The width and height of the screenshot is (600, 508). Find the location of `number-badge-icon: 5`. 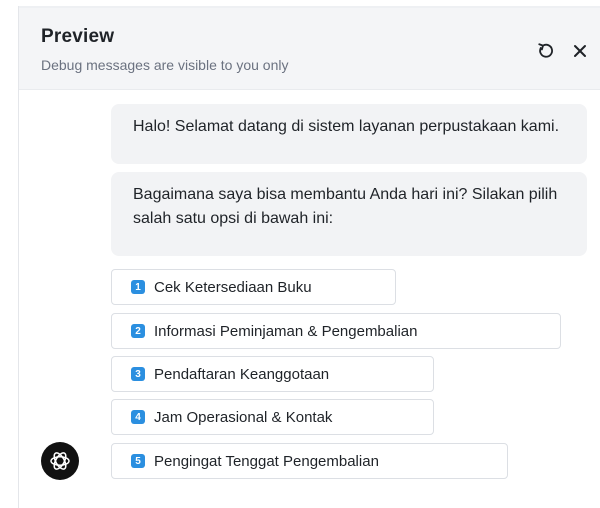

number-badge-icon: 5 is located at coordinates (138, 461).